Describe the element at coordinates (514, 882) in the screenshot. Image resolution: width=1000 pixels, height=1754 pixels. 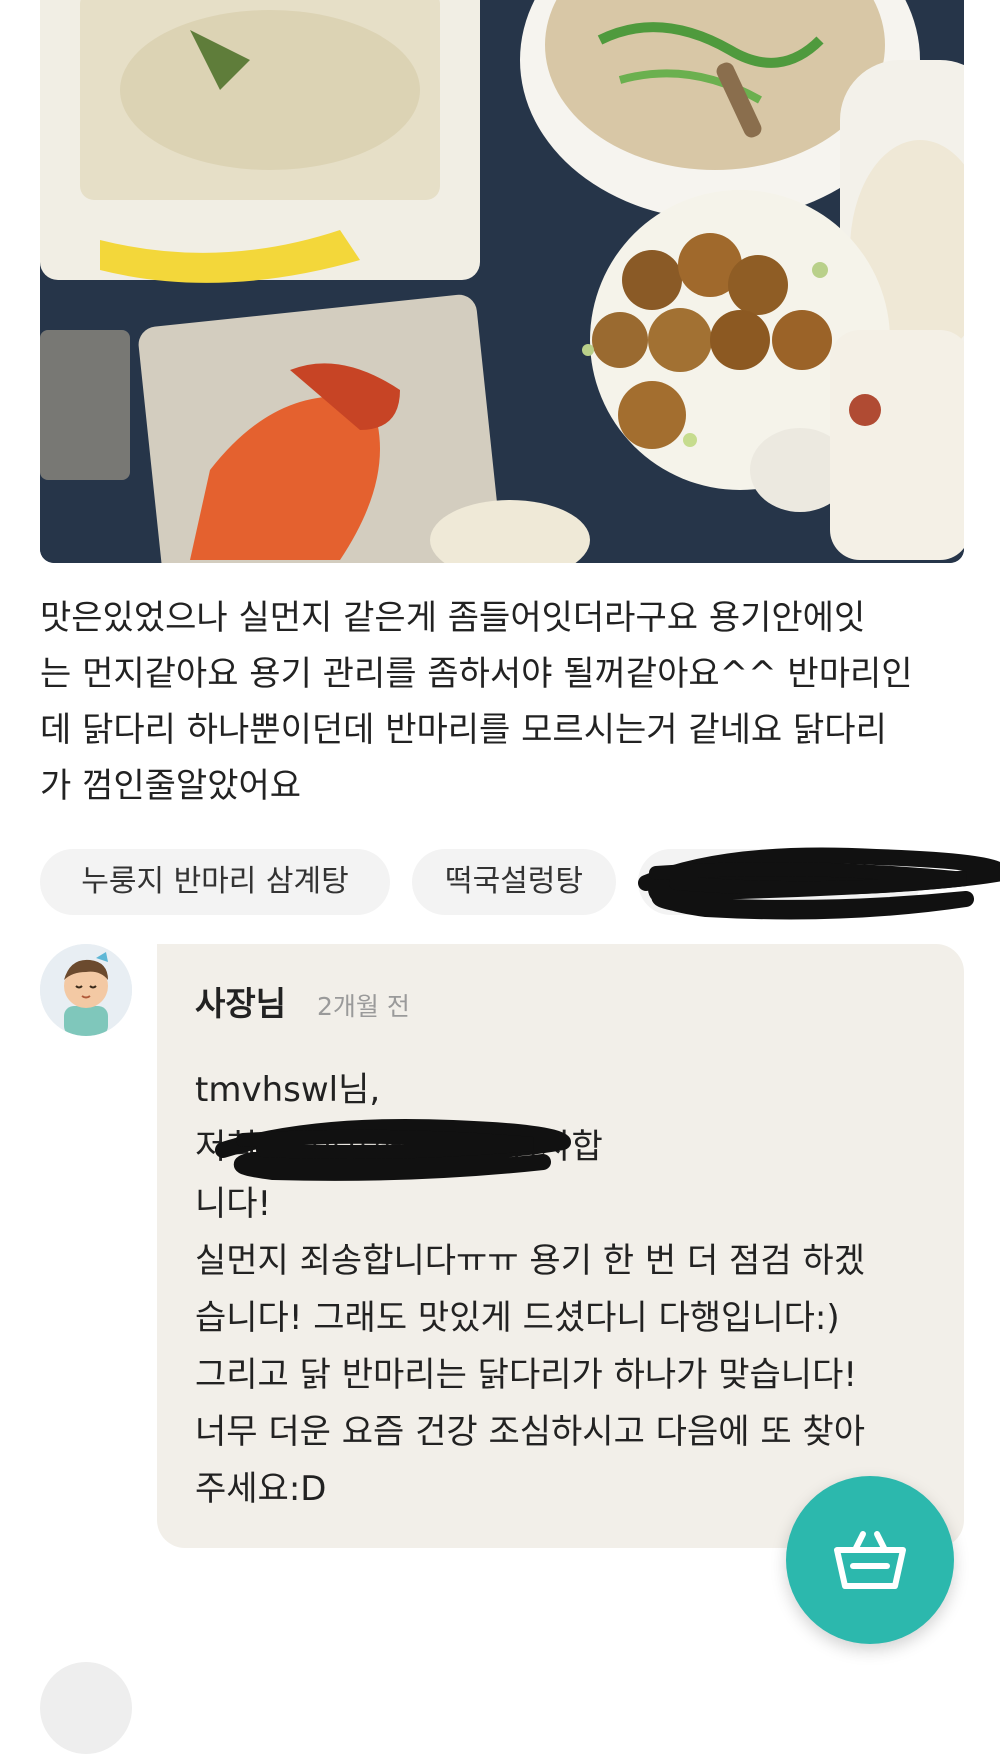
I see `menu-tag: 떡국설렁탕` at that location.